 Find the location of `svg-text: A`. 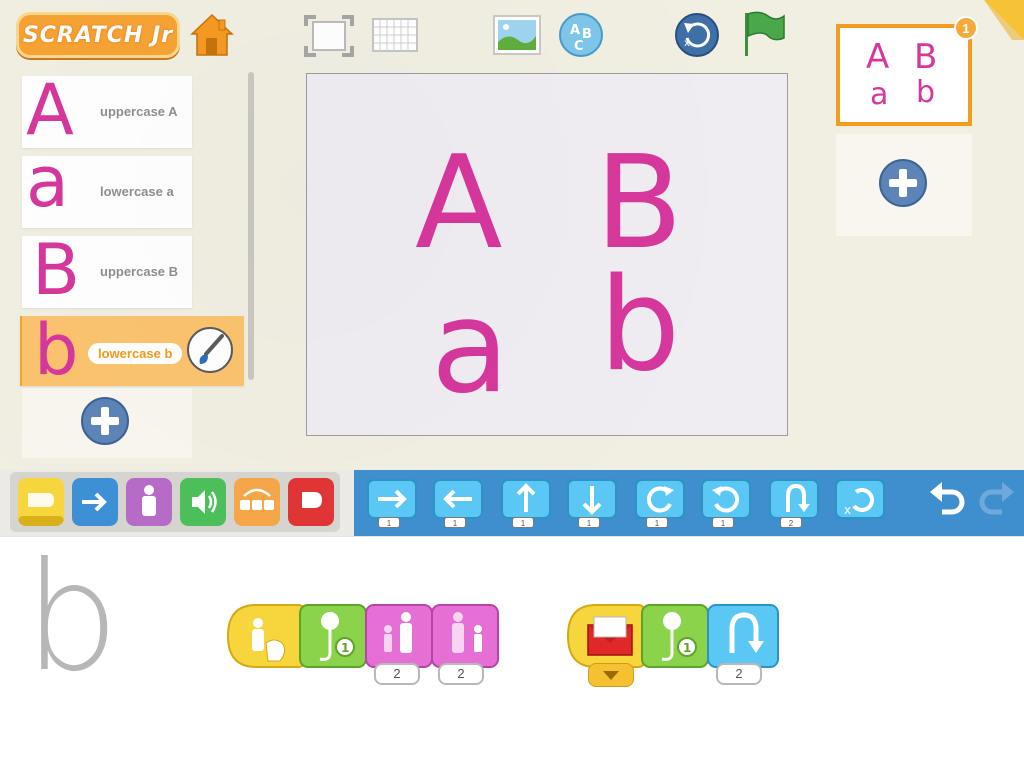

svg-text: A is located at coordinates (575, 30).